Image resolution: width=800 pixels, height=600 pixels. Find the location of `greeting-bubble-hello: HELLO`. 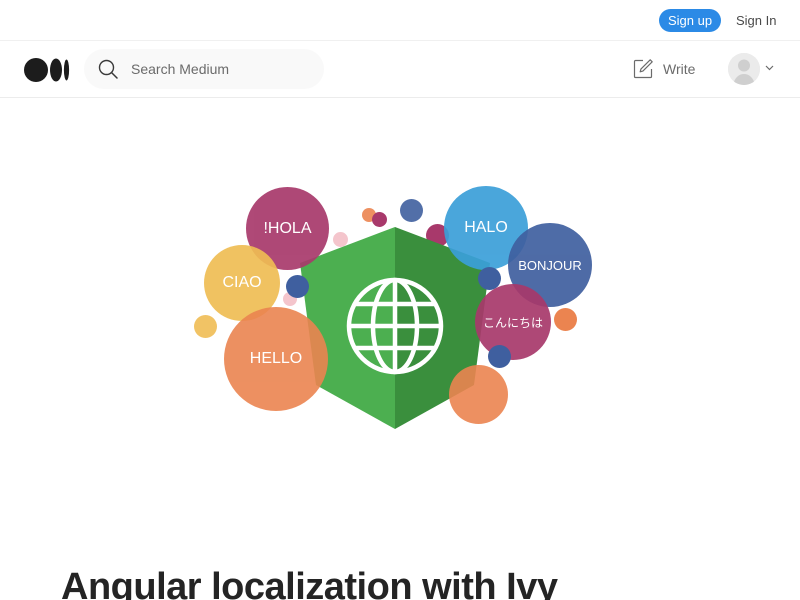

greeting-bubble-hello: HELLO is located at coordinates (276, 359).